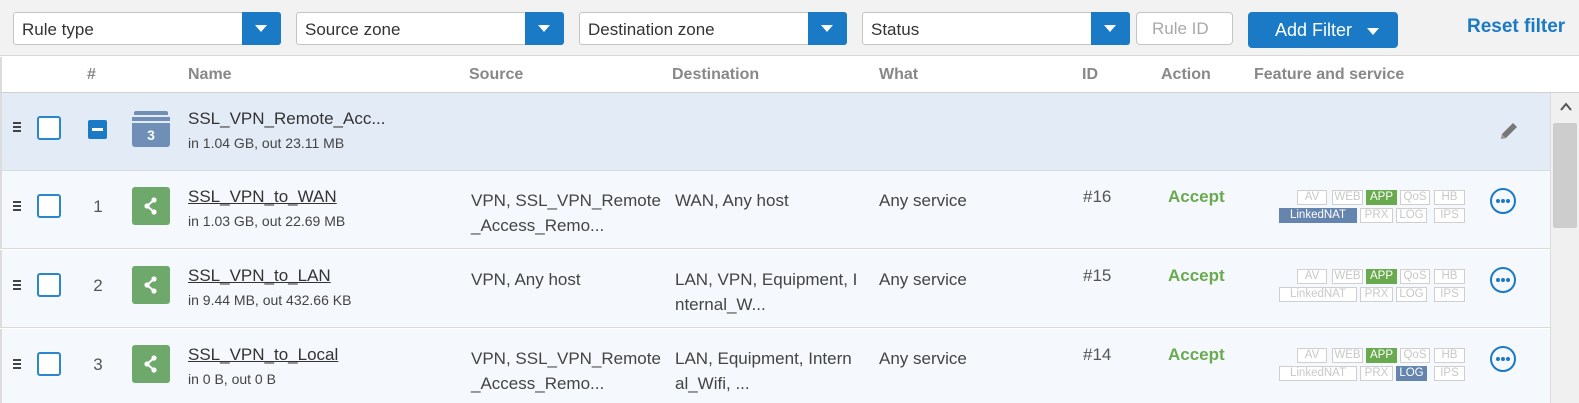 This screenshot has width=1579, height=403. Describe the element at coordinates (98, 285) in the screenshot. I see `rule-number: 2` at that location.